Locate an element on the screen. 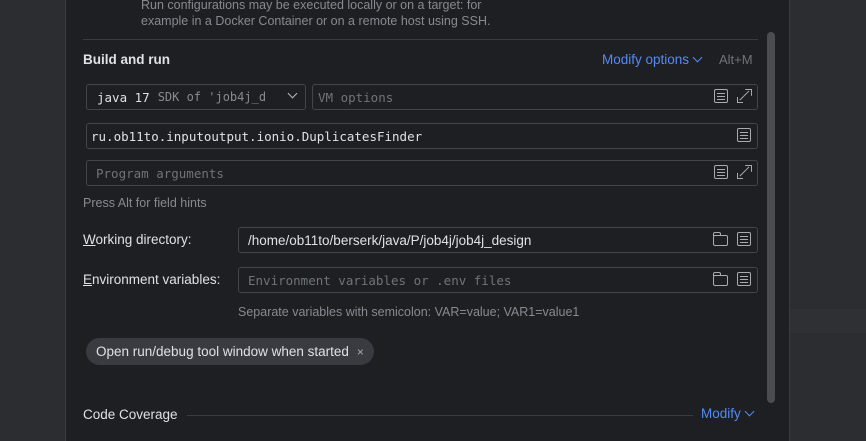 This screenshot has height=441, width=866. program-arguments-placeholder: Program arguments is located at coordinates (160, 173).